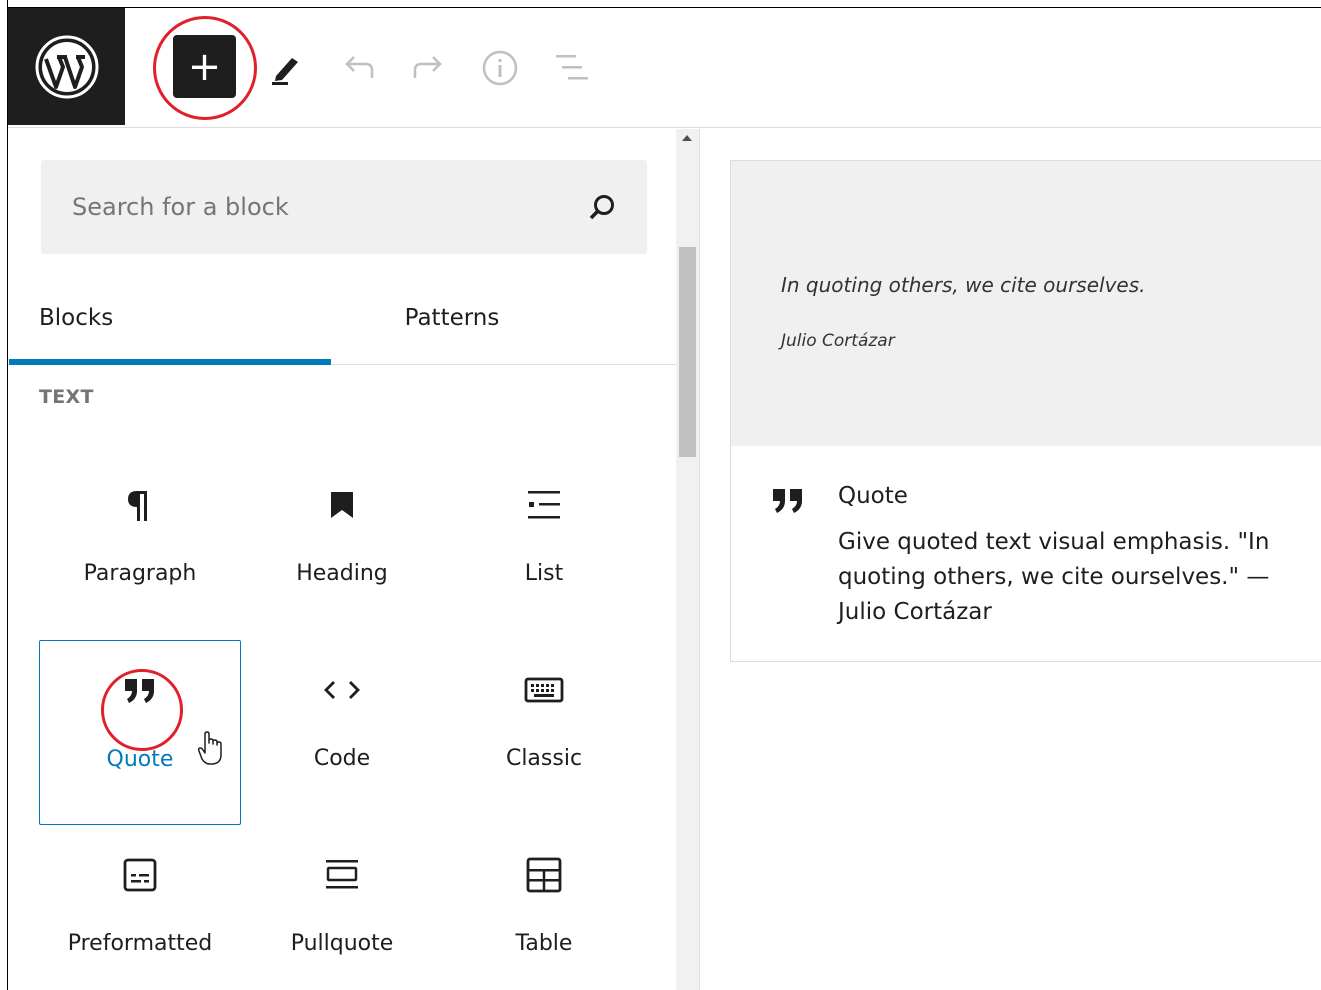 Image resolution: width=1321 pixels, height=990 pixels. Describe the element at coordinates (209, 748) in the screenshot. I see `hand-cursor-icon` at that location.